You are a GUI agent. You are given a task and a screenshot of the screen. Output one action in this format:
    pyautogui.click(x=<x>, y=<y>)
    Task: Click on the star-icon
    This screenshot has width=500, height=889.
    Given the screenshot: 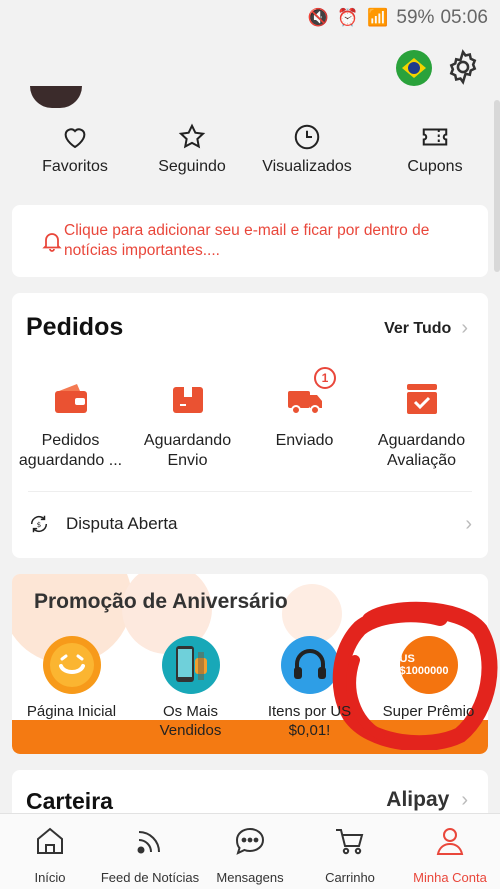 What is the action you would take?
    pyautogui.click(x=192, y=136)
    